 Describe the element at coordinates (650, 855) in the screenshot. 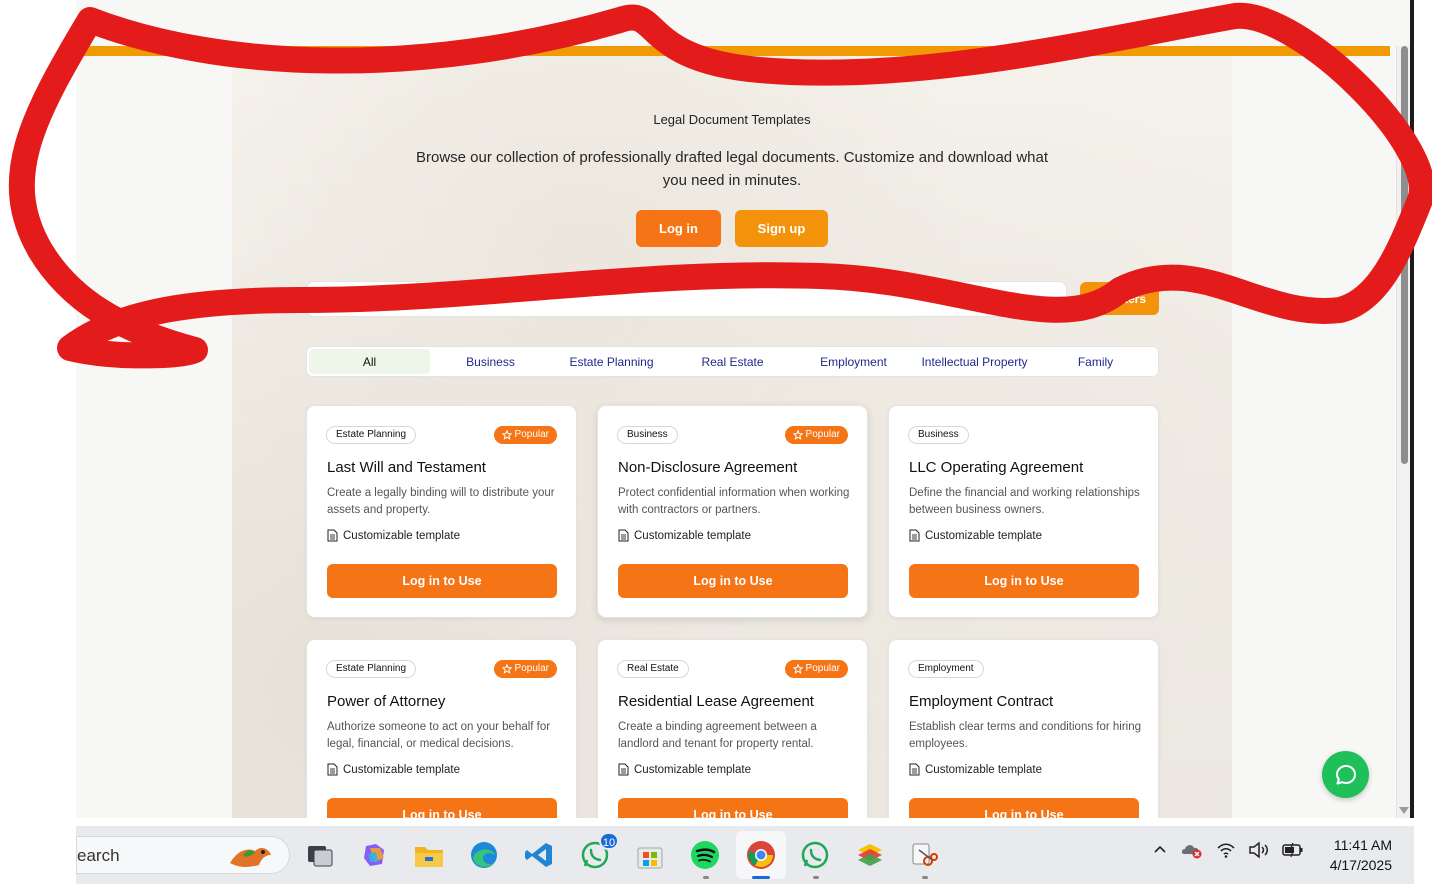

I see `microsoft-store-icon` at that location.